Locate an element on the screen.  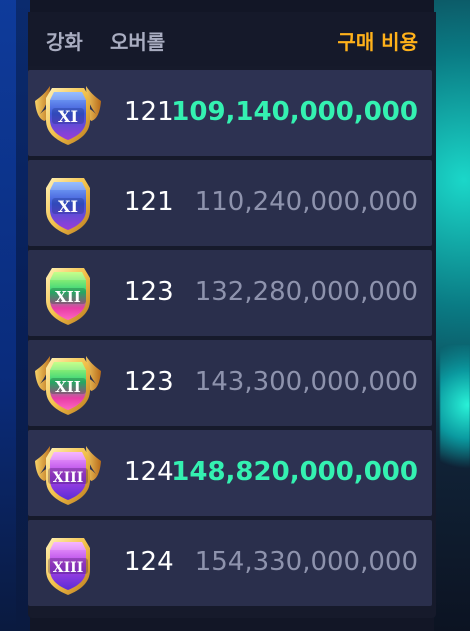
header-enhance: 강화 is located at coordinates (64, 42).